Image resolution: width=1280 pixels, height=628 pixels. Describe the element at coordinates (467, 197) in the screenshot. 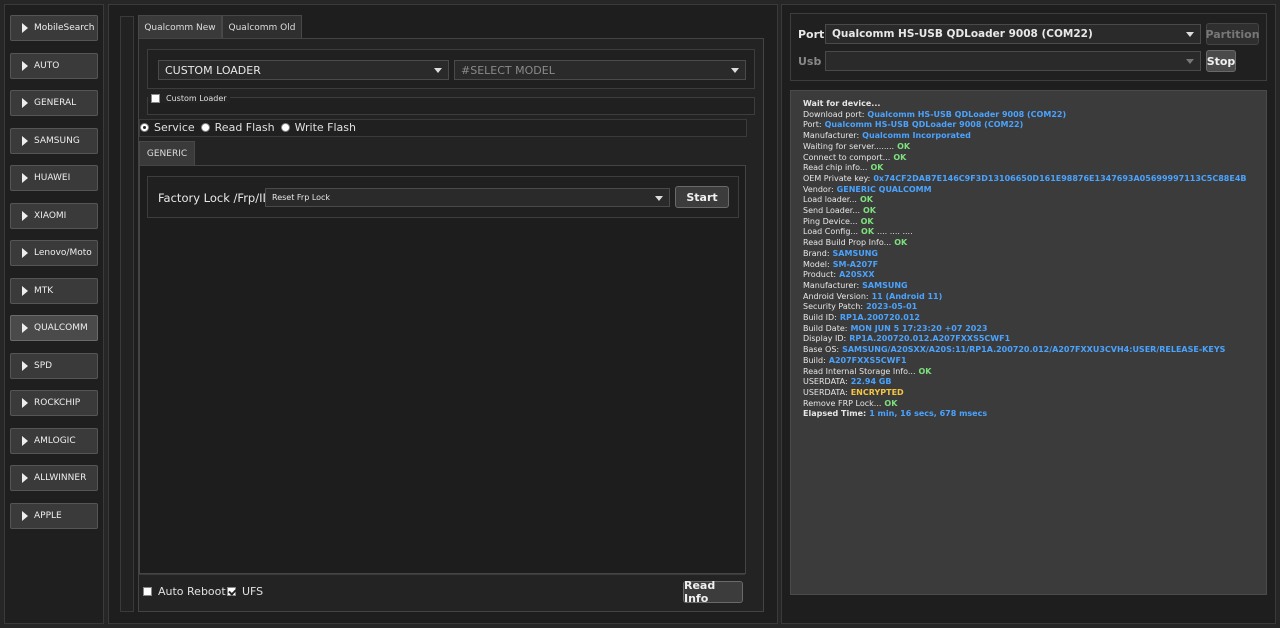

I see `operation-select: Reset Frp Lock` at that location.